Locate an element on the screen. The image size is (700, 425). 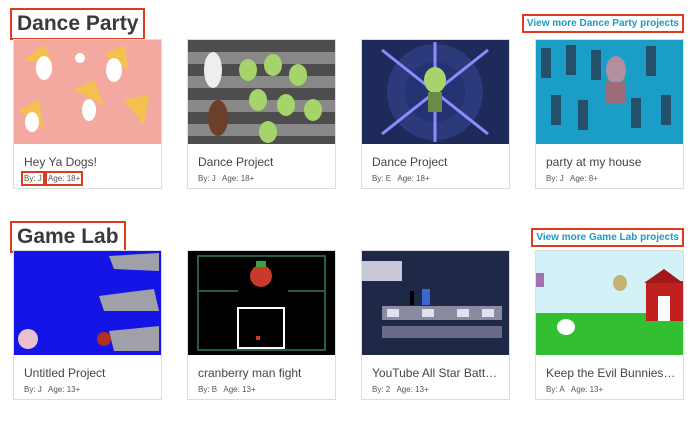
project-title: Untitled Project is located at coordinates (64, 373).